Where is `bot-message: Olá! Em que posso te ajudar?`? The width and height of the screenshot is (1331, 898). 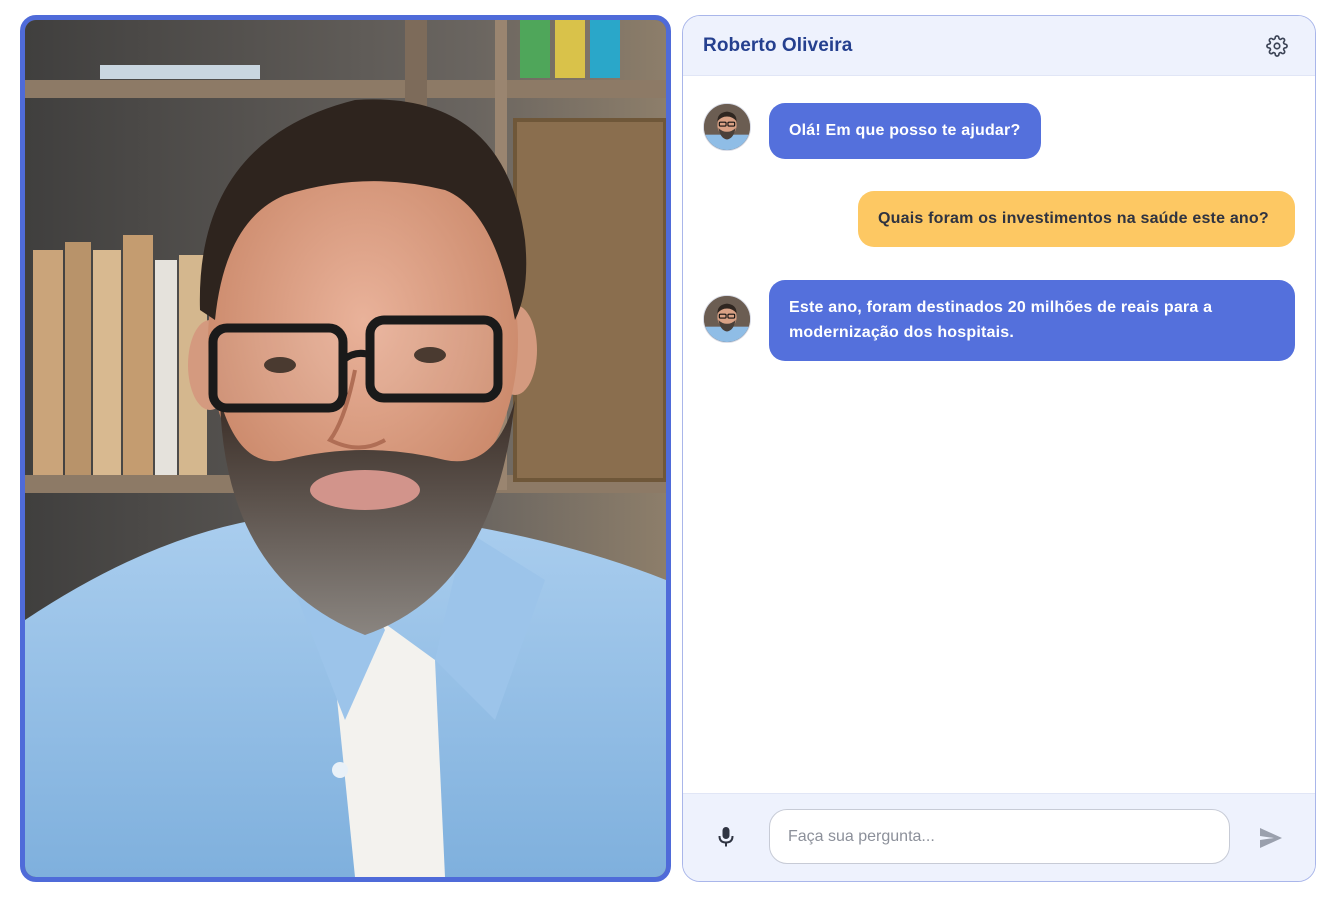
bot-message: Olá! Em que posso te ajudar? is located at coordinates (872, 131).